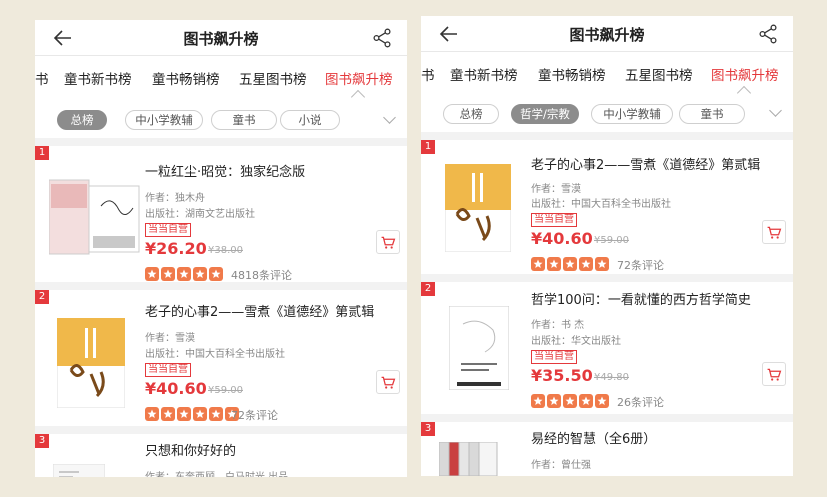  I want to click on book-price: ¥40.60, so click(176, 388).